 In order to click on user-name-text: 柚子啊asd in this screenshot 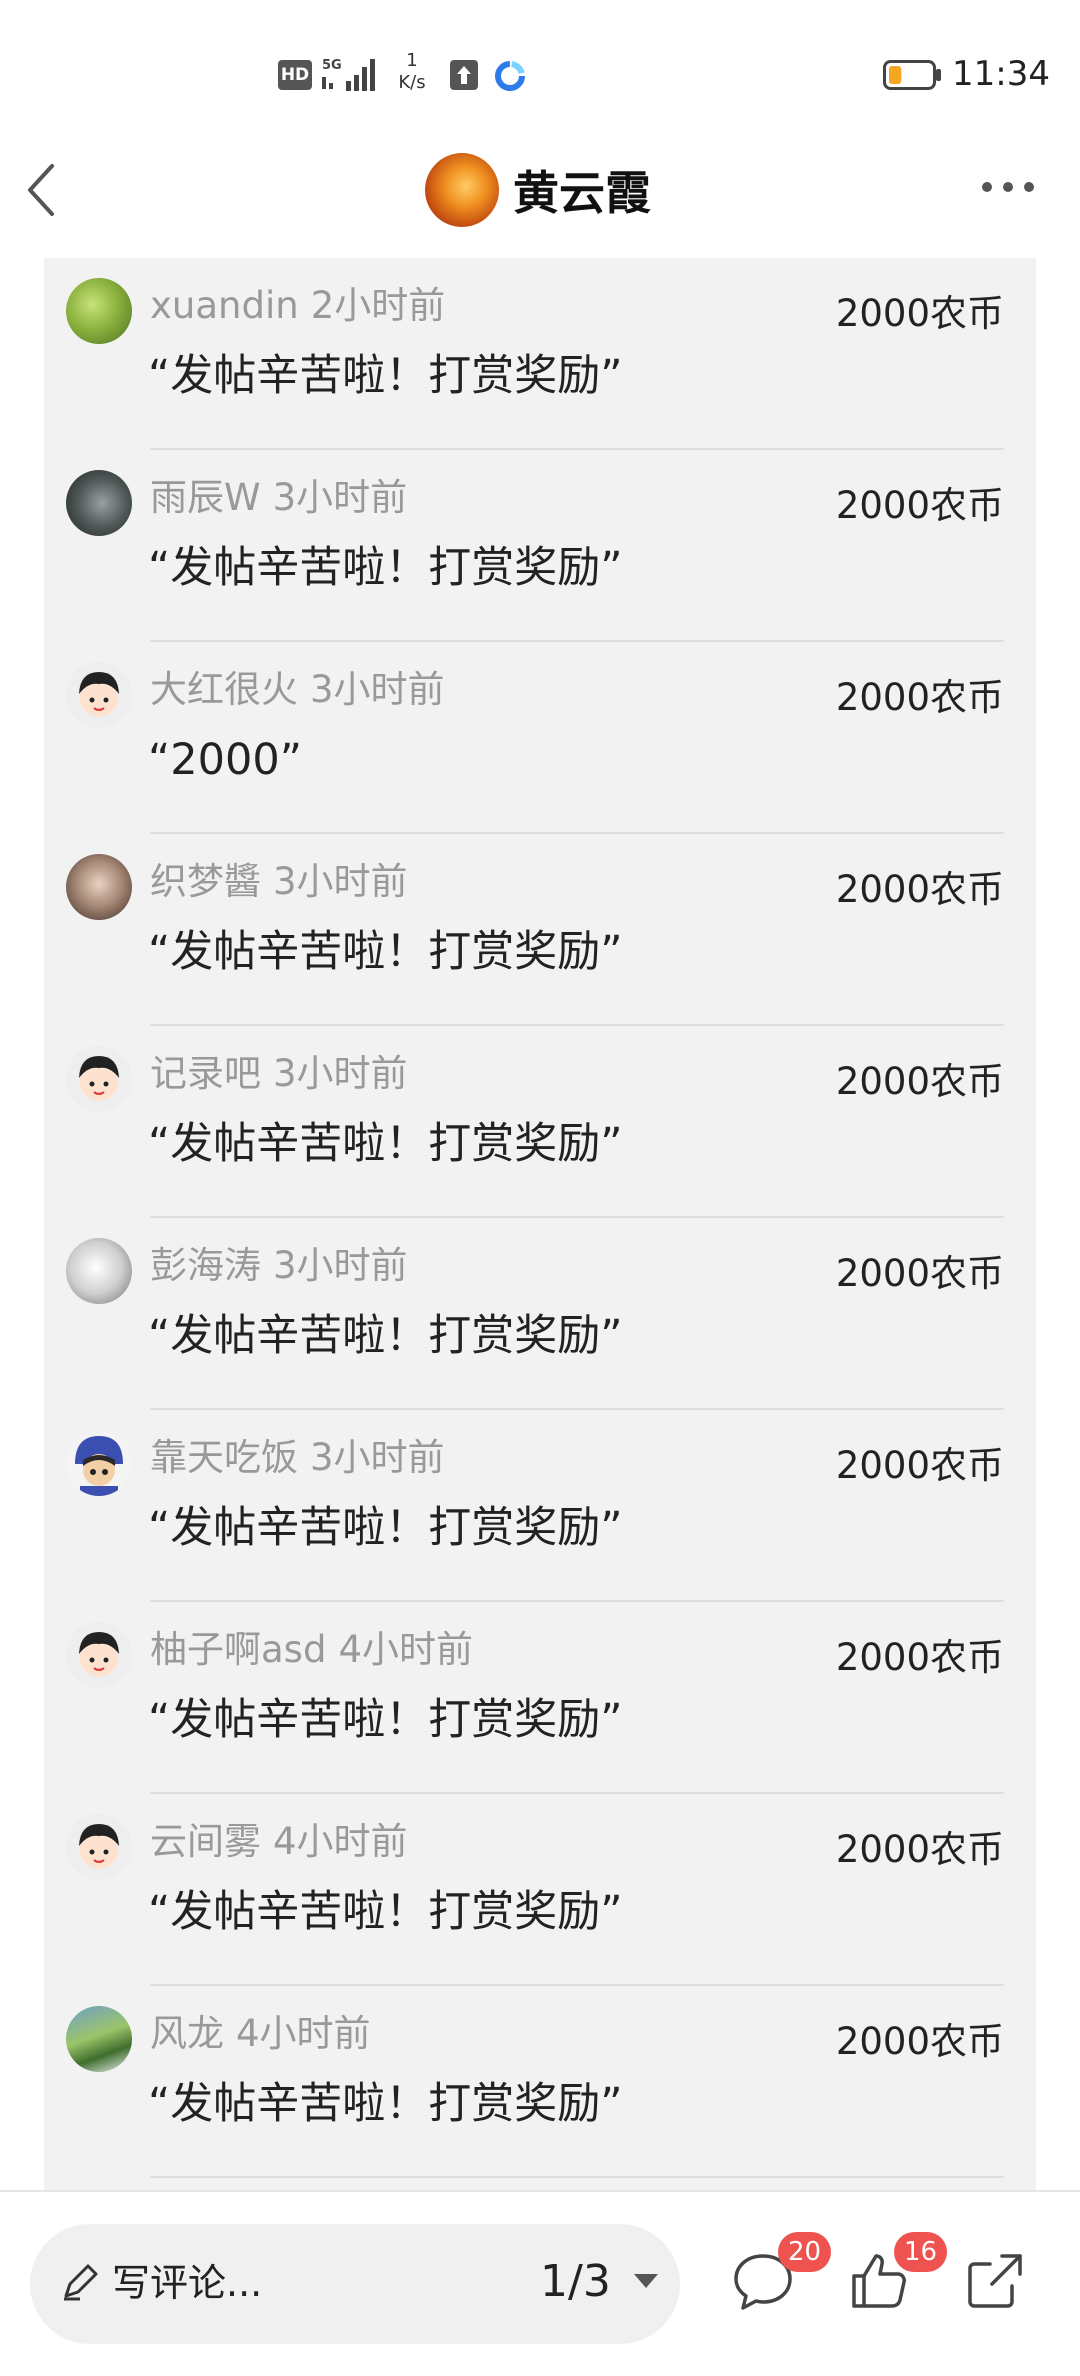, I will do `click(238, 1649)`.